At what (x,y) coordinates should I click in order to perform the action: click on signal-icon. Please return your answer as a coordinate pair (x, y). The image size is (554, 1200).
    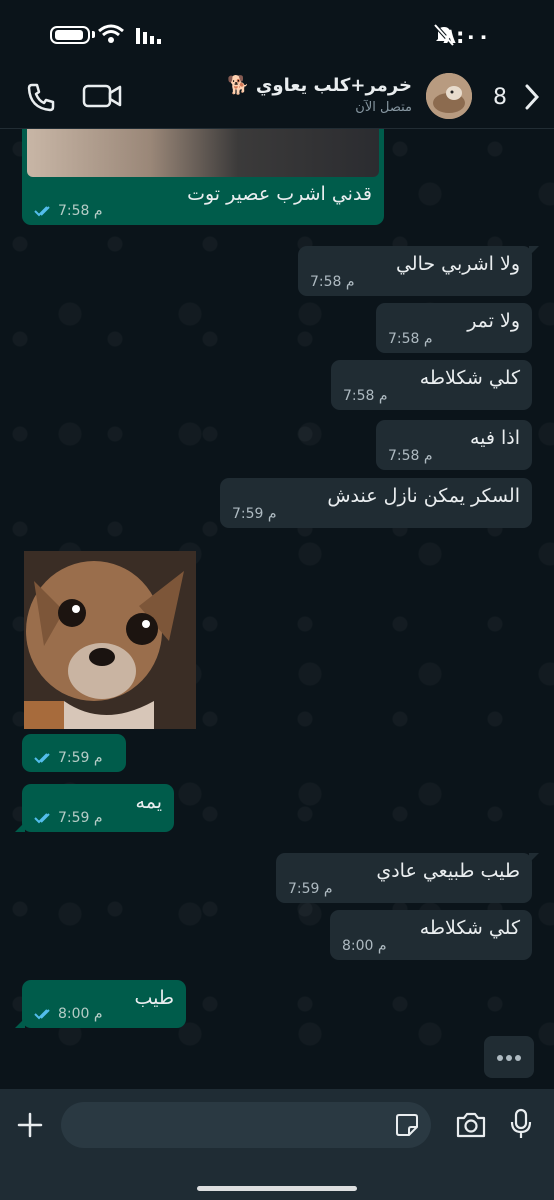
    Looking at the image, I should click on (148, 36).